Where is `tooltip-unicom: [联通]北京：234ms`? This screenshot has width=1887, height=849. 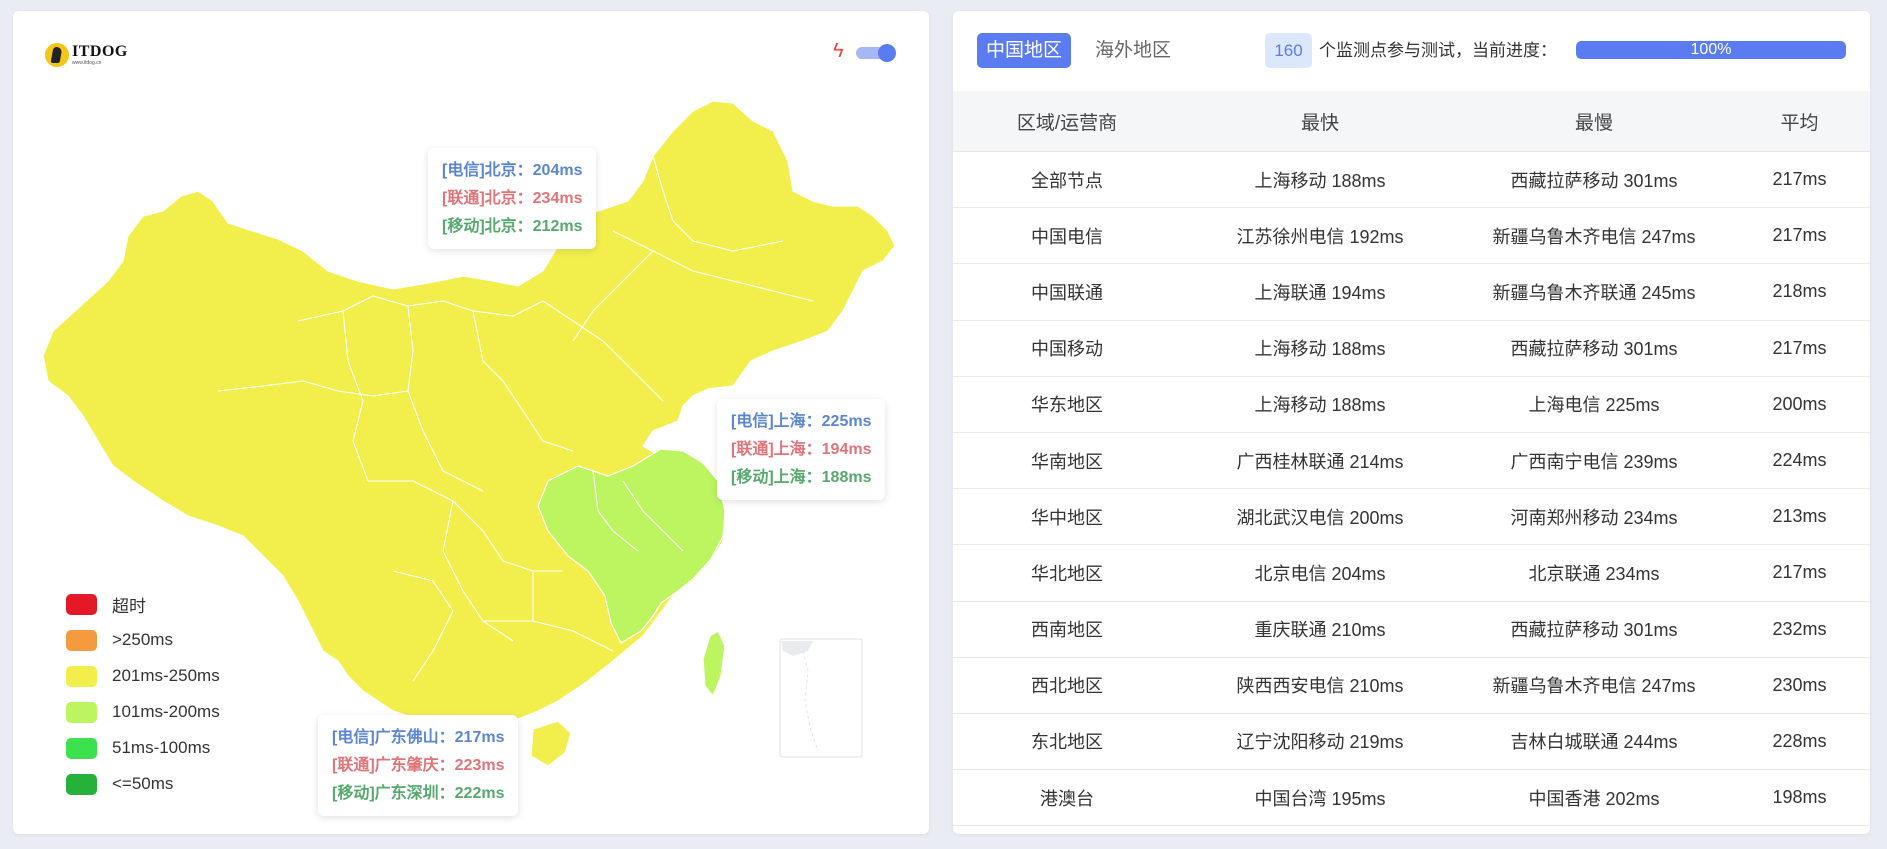 tooltip-unicom: [联通]北京：234ms is located at coordinates (512, 198).